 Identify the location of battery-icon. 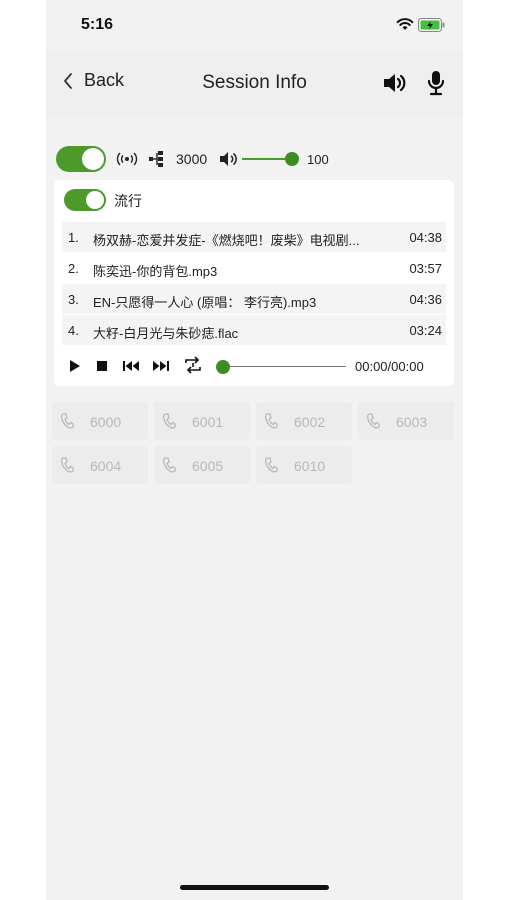
(431, 25).